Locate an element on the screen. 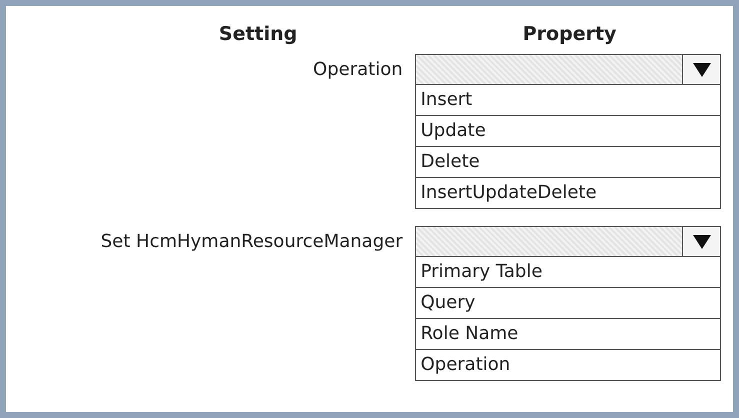 The image size is (739, 418). dropdown-option: Role Name is located at coordinates (567, 334).